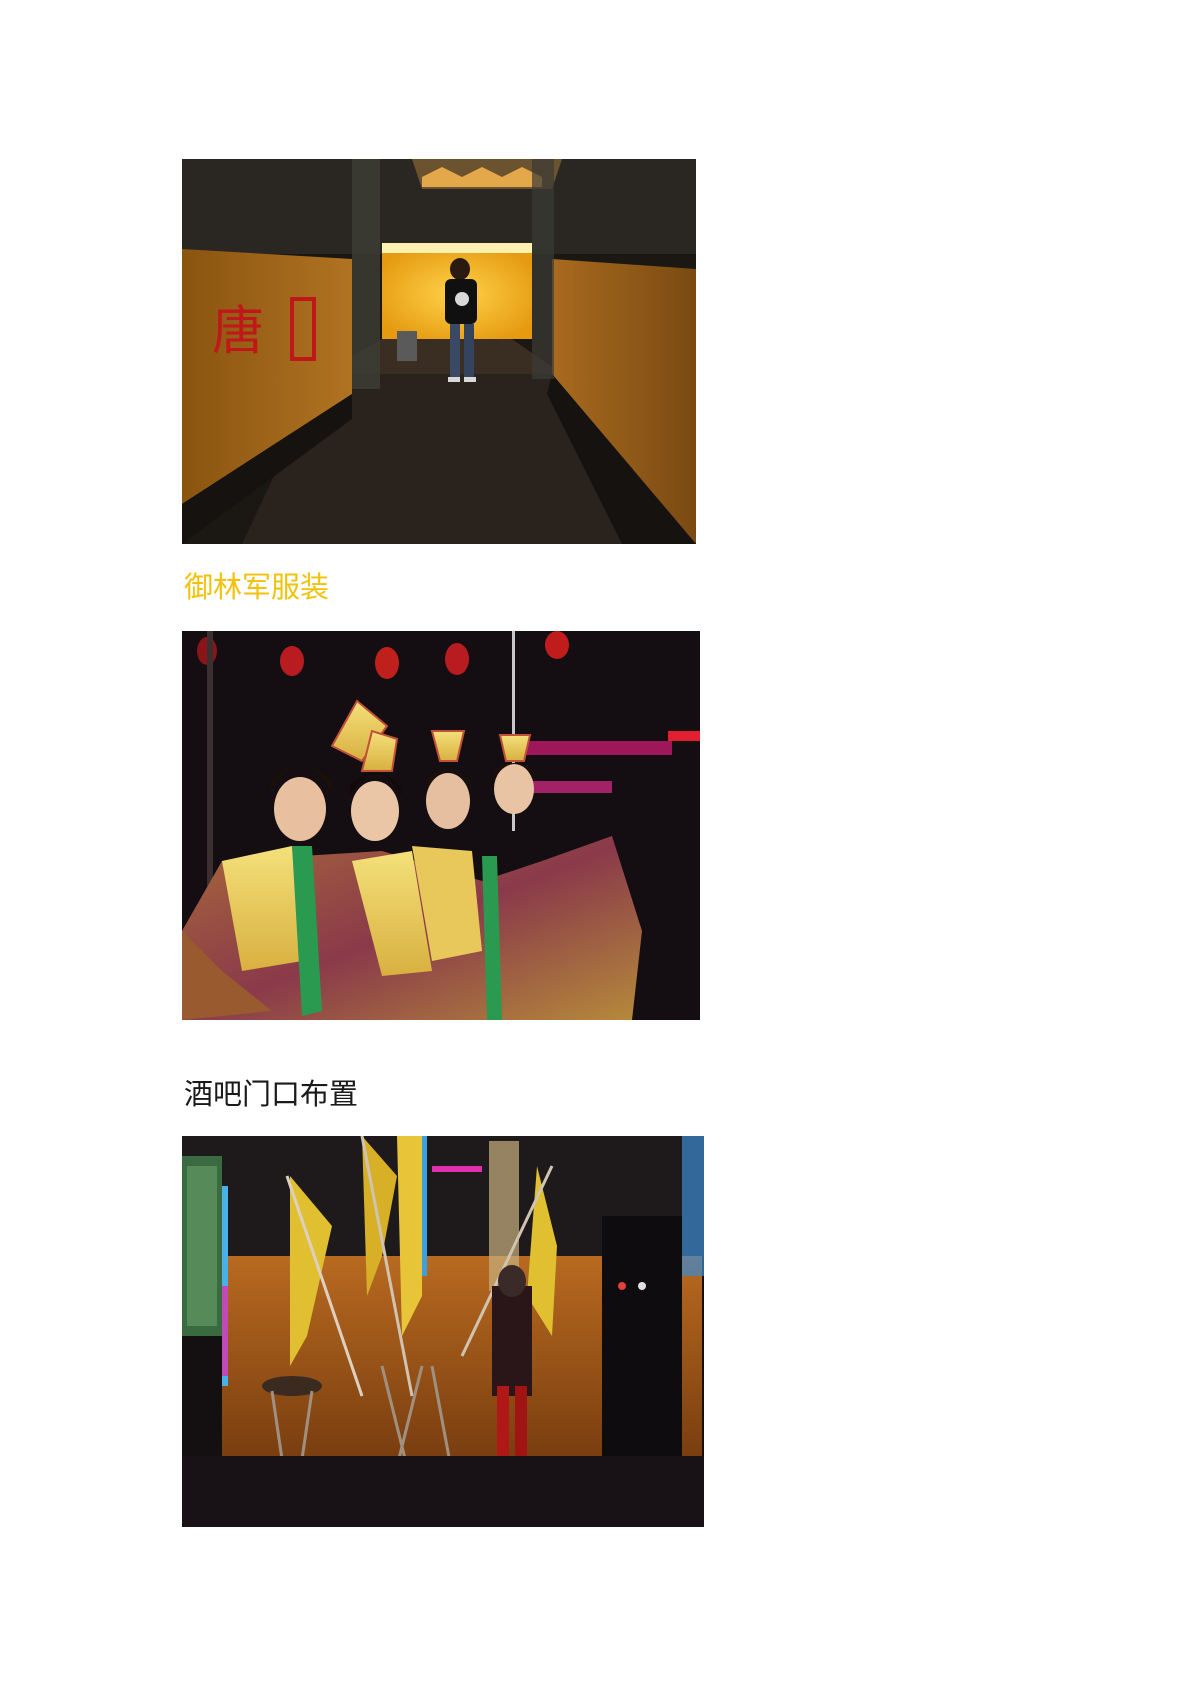 The image size is (1200, 1698). I want to click on costumed-performers-photo, so click(441, 825).